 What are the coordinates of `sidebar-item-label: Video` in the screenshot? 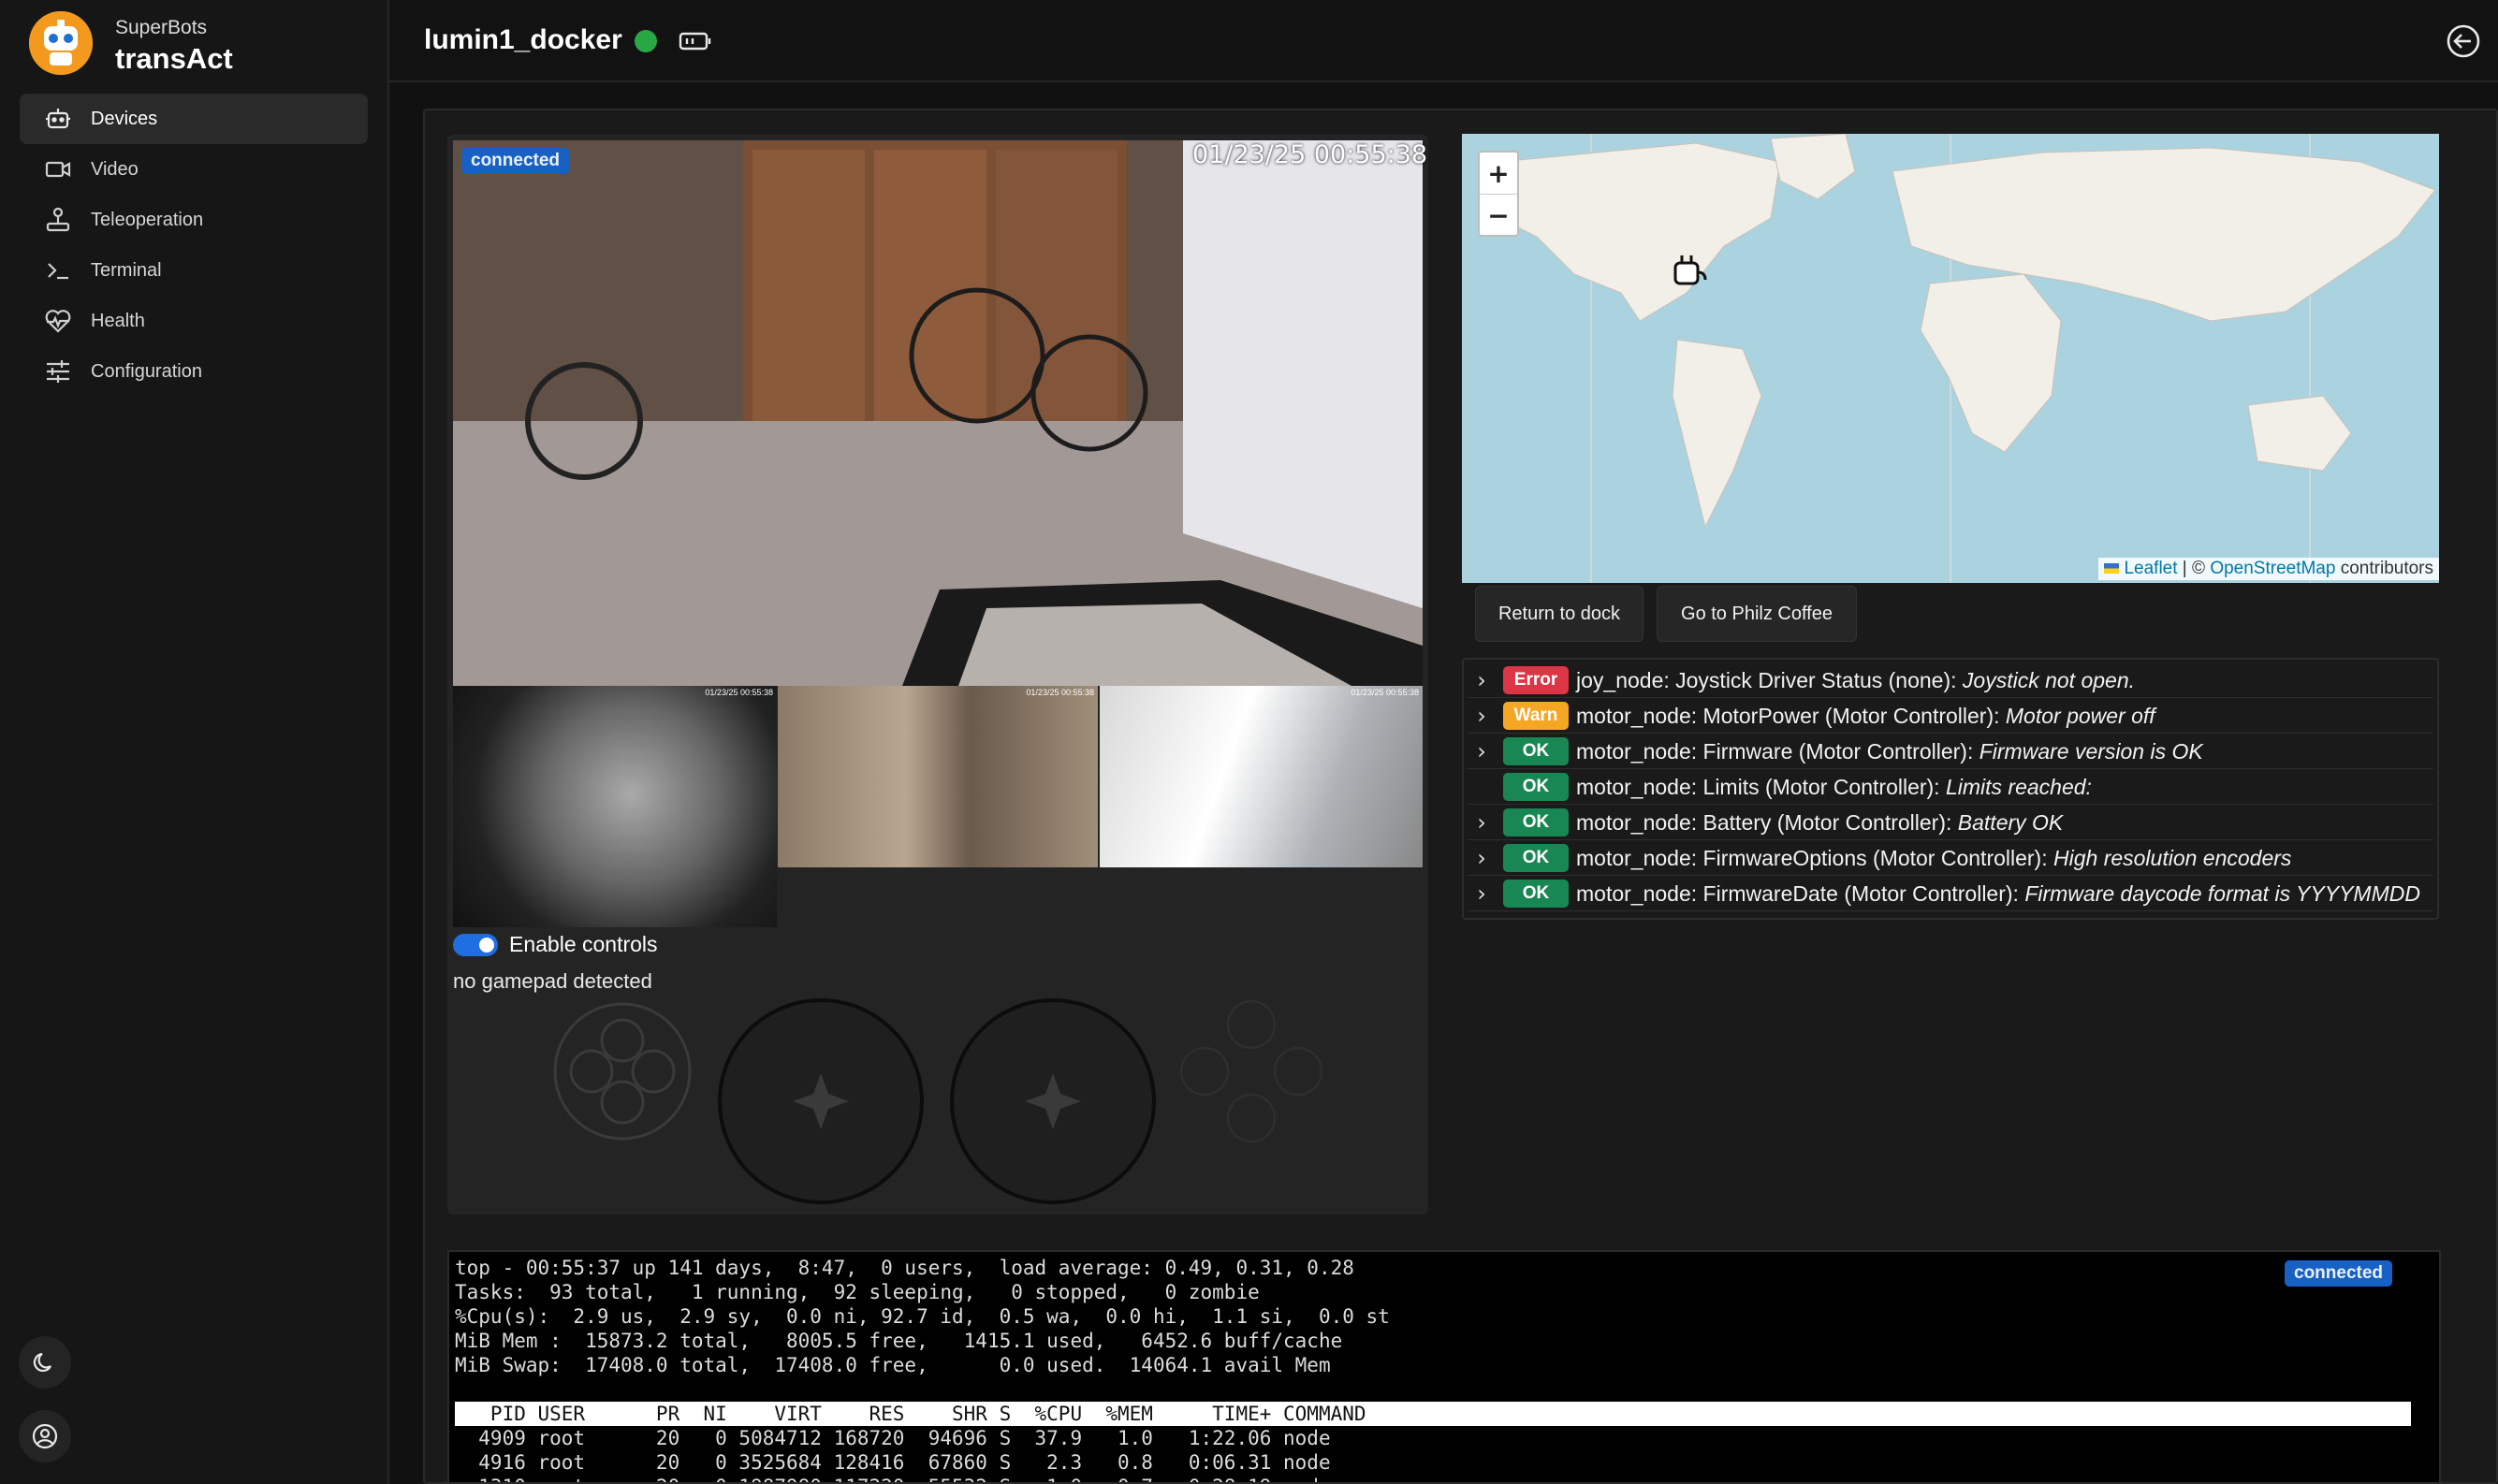 It's located at (115, 169).